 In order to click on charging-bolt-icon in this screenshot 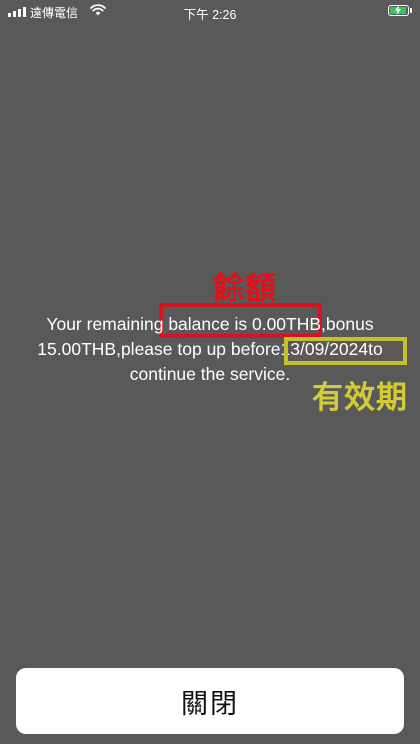, I will do `click(398, 10)`.